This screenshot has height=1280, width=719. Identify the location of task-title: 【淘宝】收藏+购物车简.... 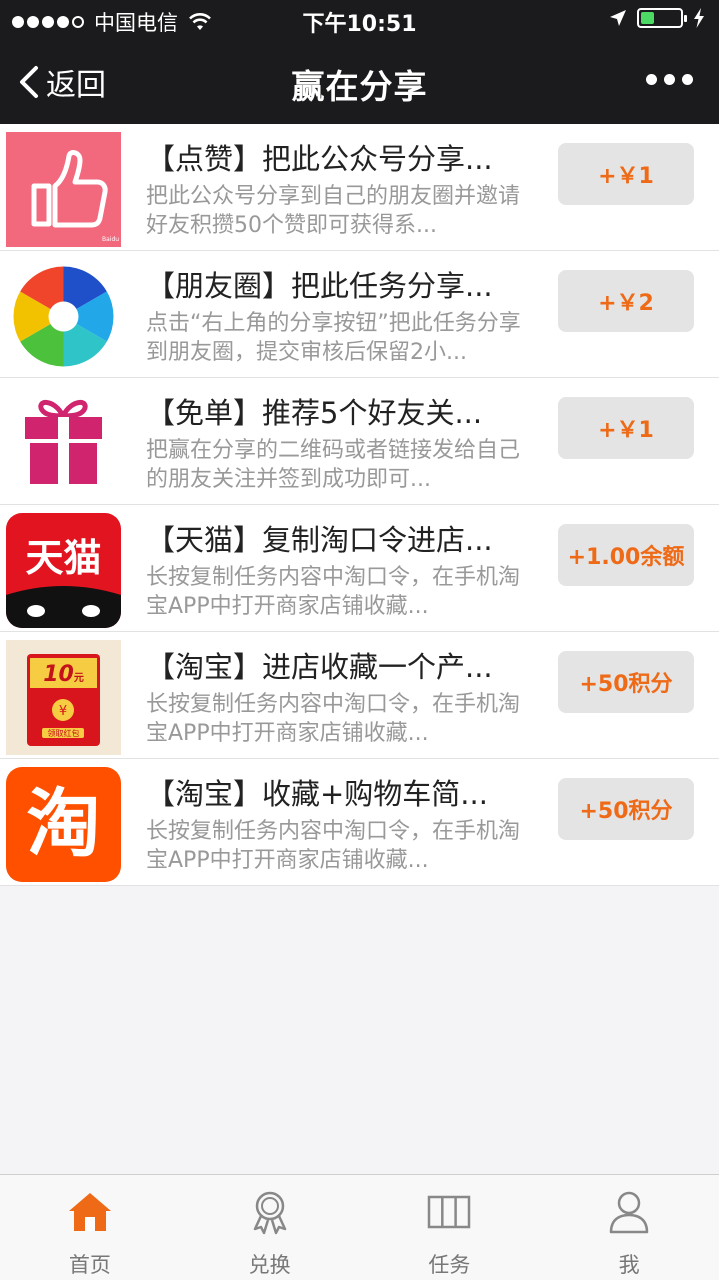
(317, 794).